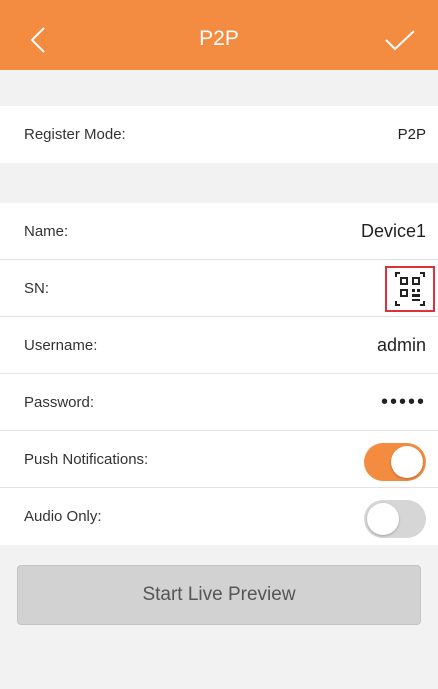 The image size is (438, 689). I want to click on register-section: Register Mode: P2P, so click(219, 134).